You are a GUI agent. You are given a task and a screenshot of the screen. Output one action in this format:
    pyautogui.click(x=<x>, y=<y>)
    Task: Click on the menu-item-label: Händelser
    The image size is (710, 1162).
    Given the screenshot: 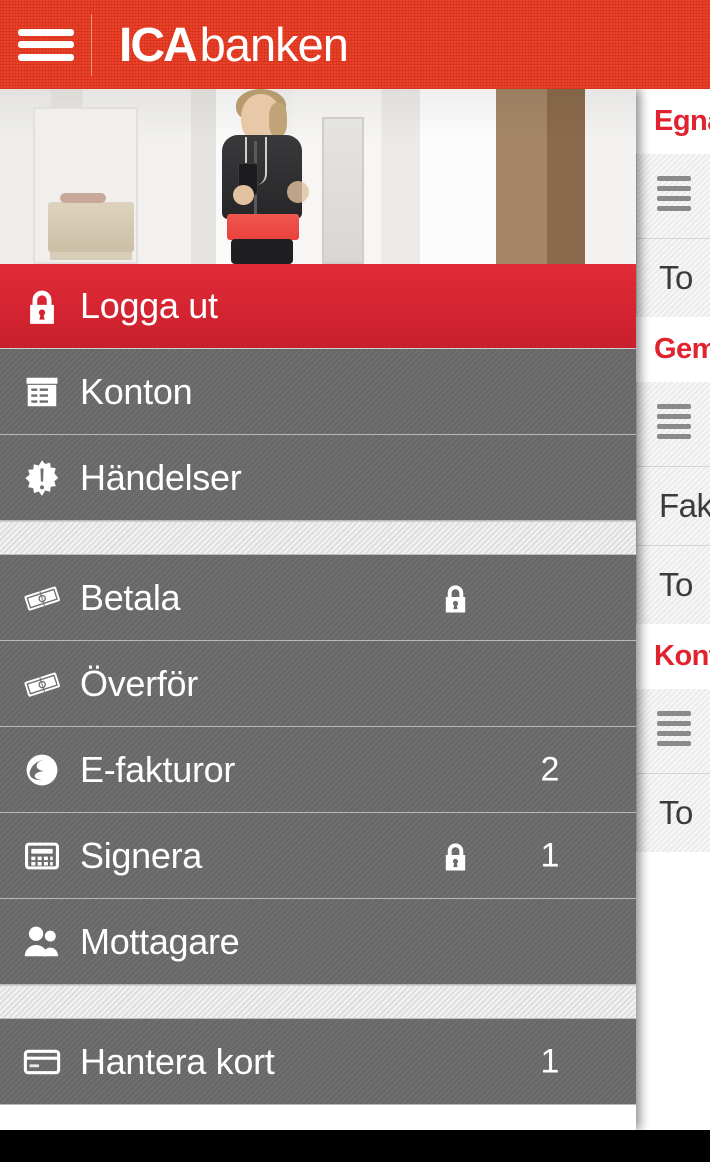 What is the action you would take?
    pyautogui.click(x=161, y=477)
    